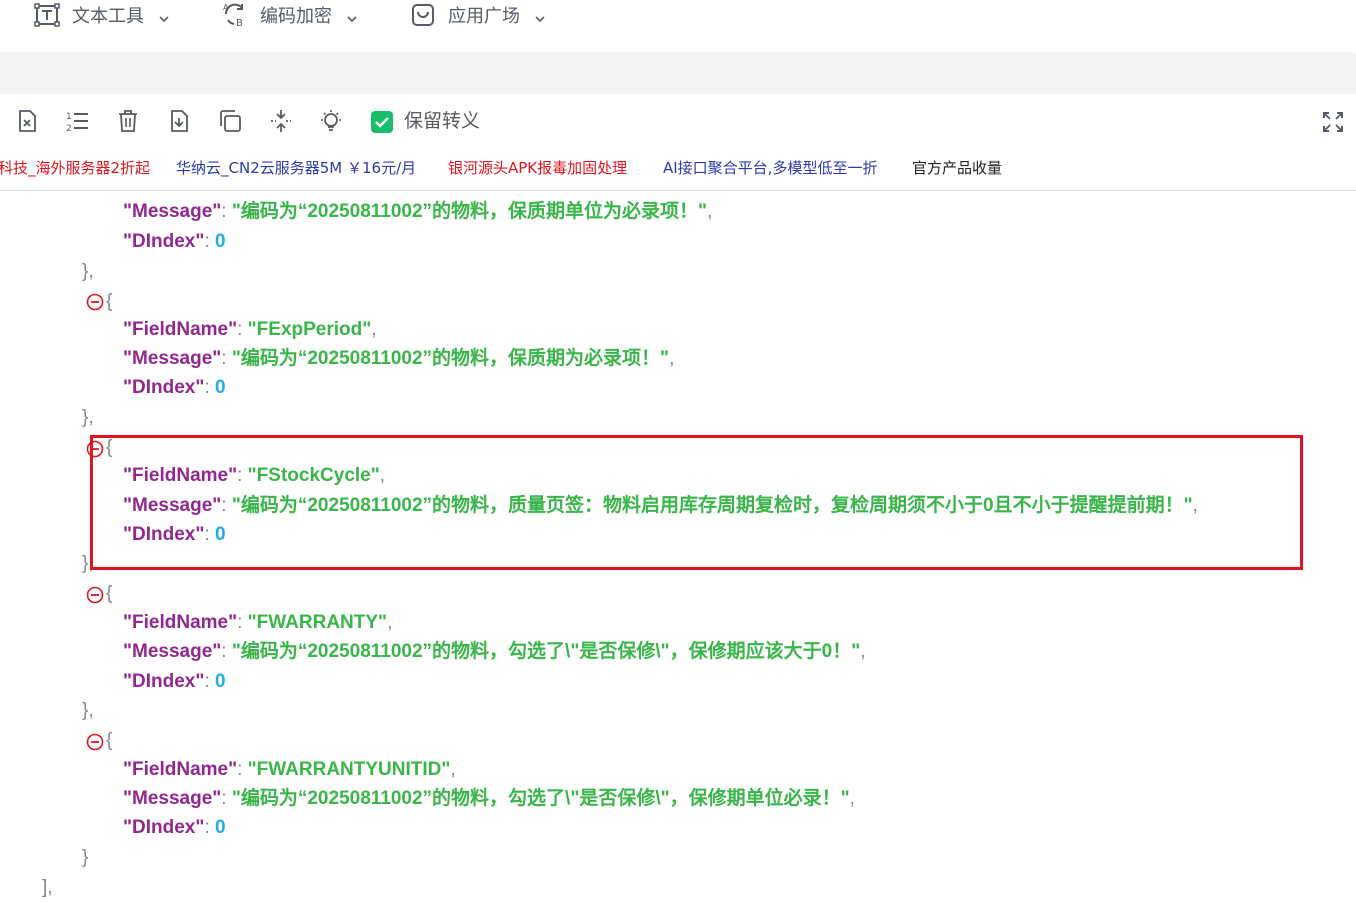  I want to click on copy-button, so click(230, 121).